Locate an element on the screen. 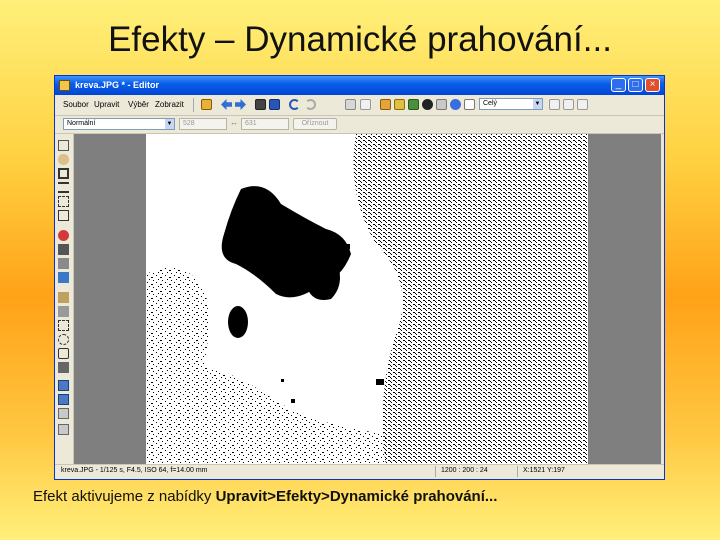 This screenshot has height=540, width=720. color-icon is located at coordinates (413, 104).